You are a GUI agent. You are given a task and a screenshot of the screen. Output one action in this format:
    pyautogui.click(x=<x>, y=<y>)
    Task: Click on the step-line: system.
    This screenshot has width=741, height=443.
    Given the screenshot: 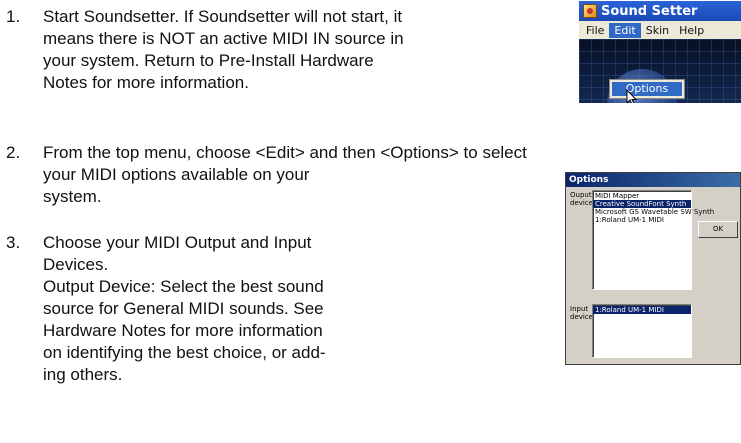 What is the action you would take?
    pyautogui.click(x=72, y=196)
    